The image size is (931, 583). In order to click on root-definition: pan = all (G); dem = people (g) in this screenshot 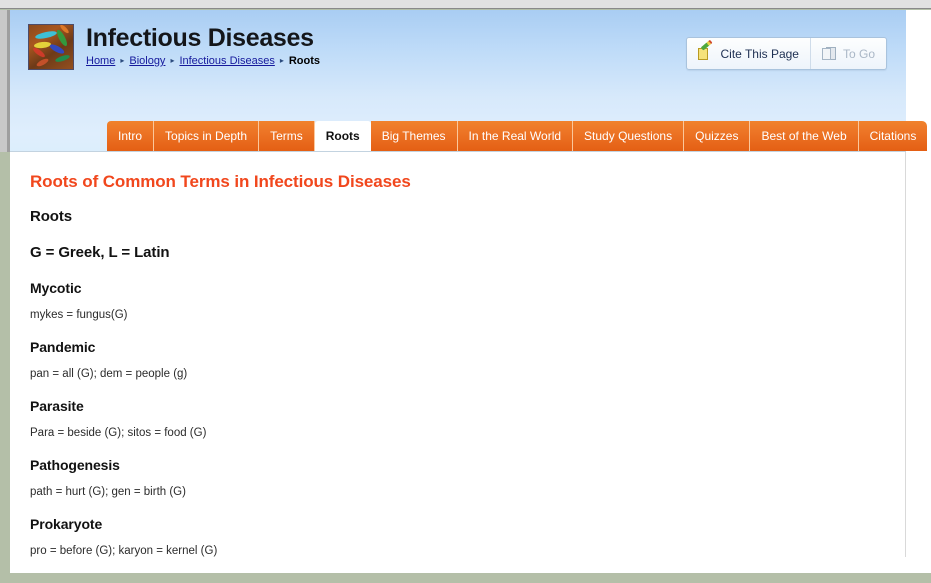, I will do `click(109, 374)`.